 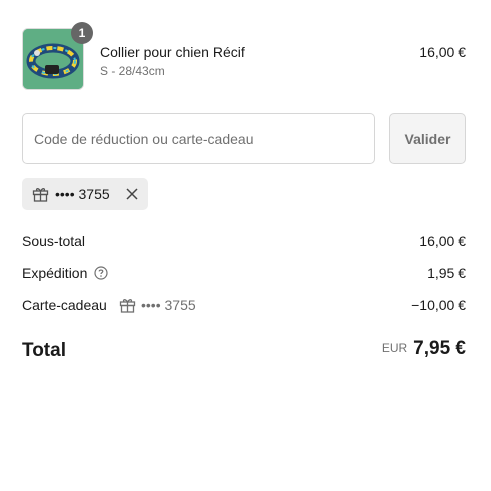 I want to click on subtotal-row: Sous-total 16,00 €, so click(x=244, y=242).